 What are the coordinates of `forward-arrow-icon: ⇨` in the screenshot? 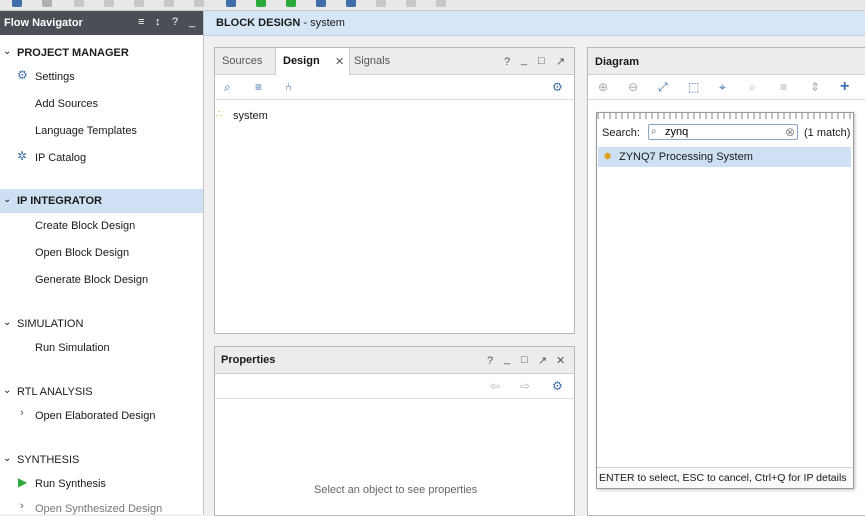 It's located at (525, 386).